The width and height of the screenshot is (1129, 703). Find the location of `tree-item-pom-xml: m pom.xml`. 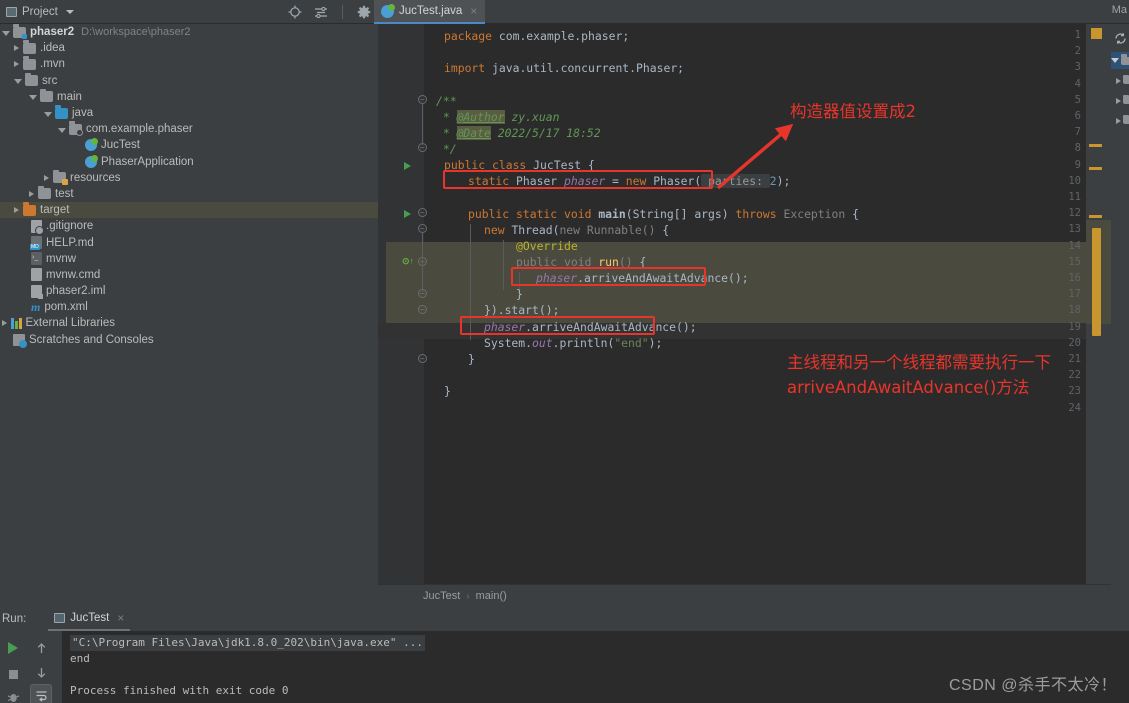

tree-item-pom-xml: m pom.xml is located at coordinates (189, 307).